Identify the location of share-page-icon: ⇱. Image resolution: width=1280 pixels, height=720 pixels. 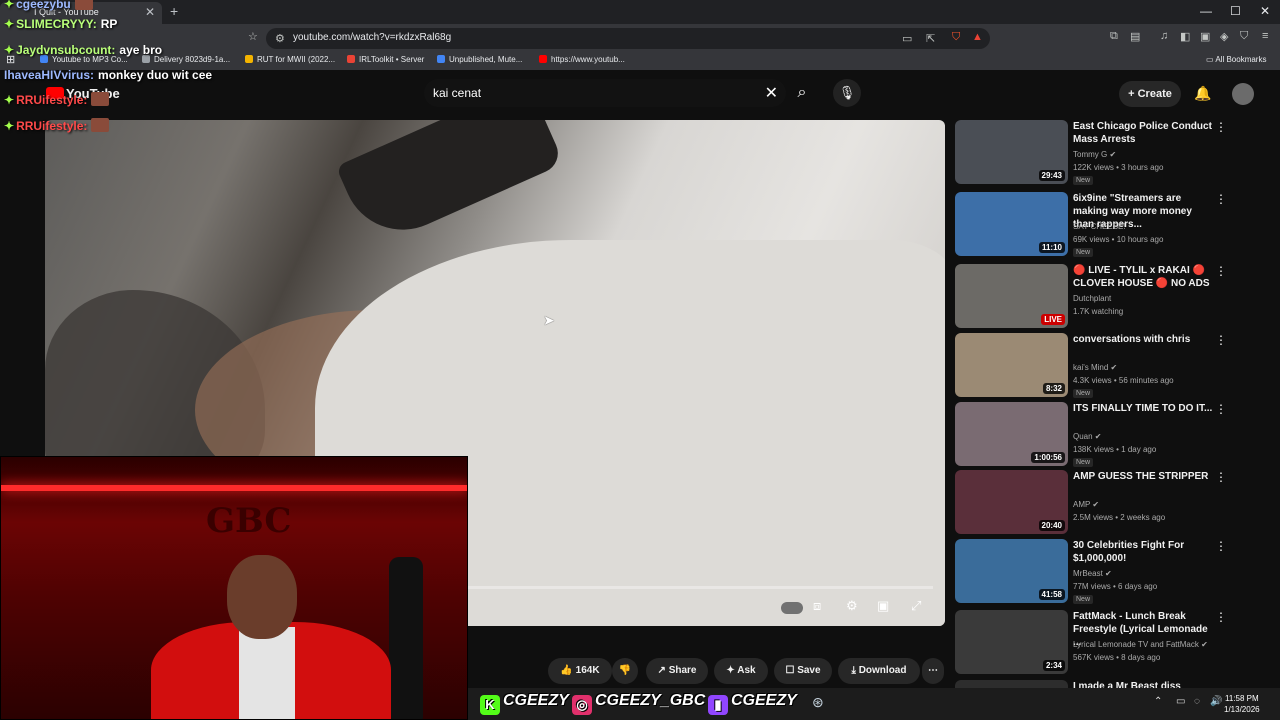
(930, 38).